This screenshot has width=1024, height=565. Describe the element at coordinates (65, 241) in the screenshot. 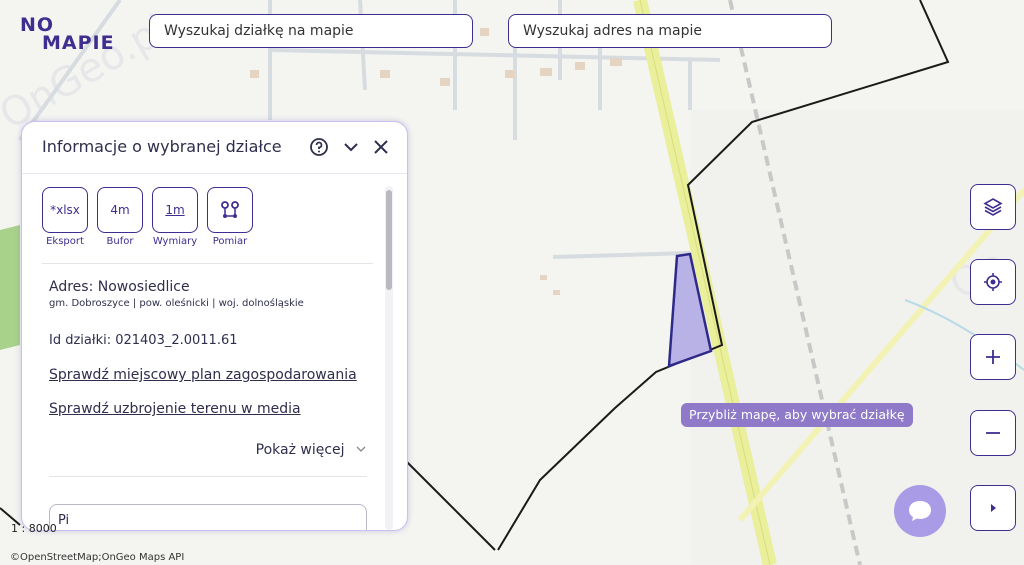

I see `export-label: Eksport` at that location.